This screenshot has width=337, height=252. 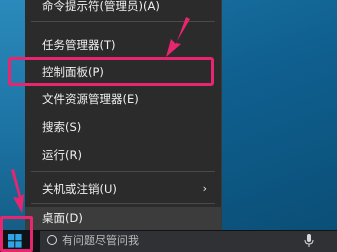 I want to click on menu-item-label: 关机或注销(U), so click(x=79, y=189).